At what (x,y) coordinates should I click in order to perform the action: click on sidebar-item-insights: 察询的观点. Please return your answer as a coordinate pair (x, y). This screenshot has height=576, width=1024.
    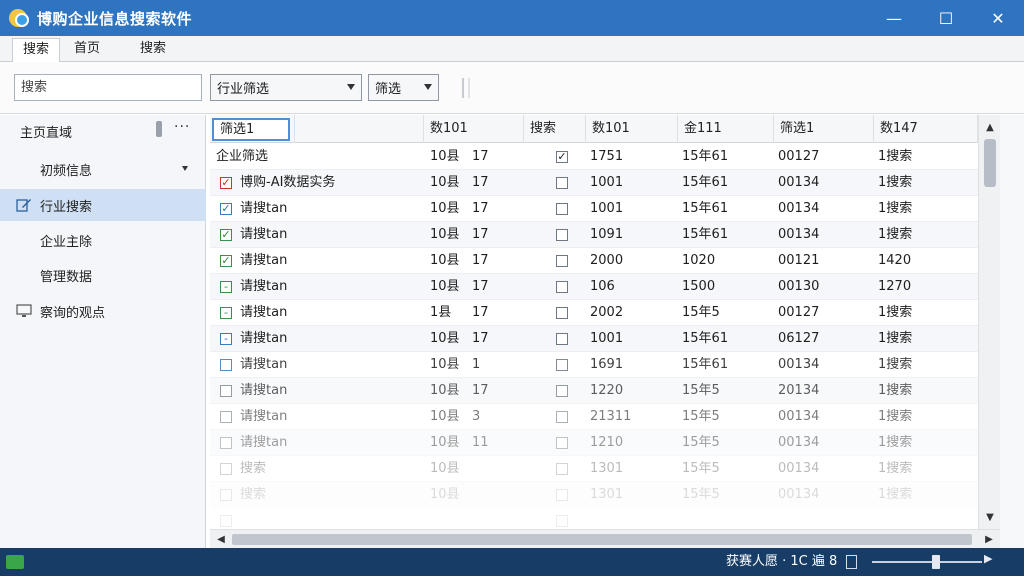
    Looking at the image, I should click on (103, 311).